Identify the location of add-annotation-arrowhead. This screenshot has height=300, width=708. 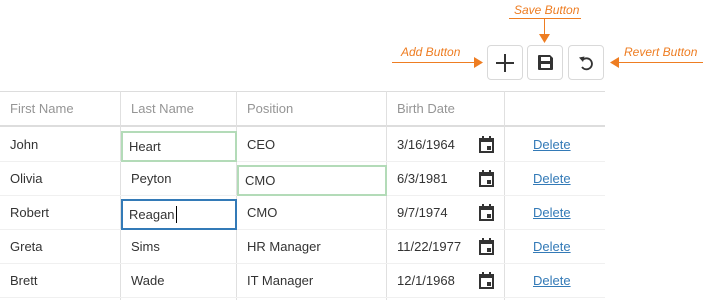
(478, 62).